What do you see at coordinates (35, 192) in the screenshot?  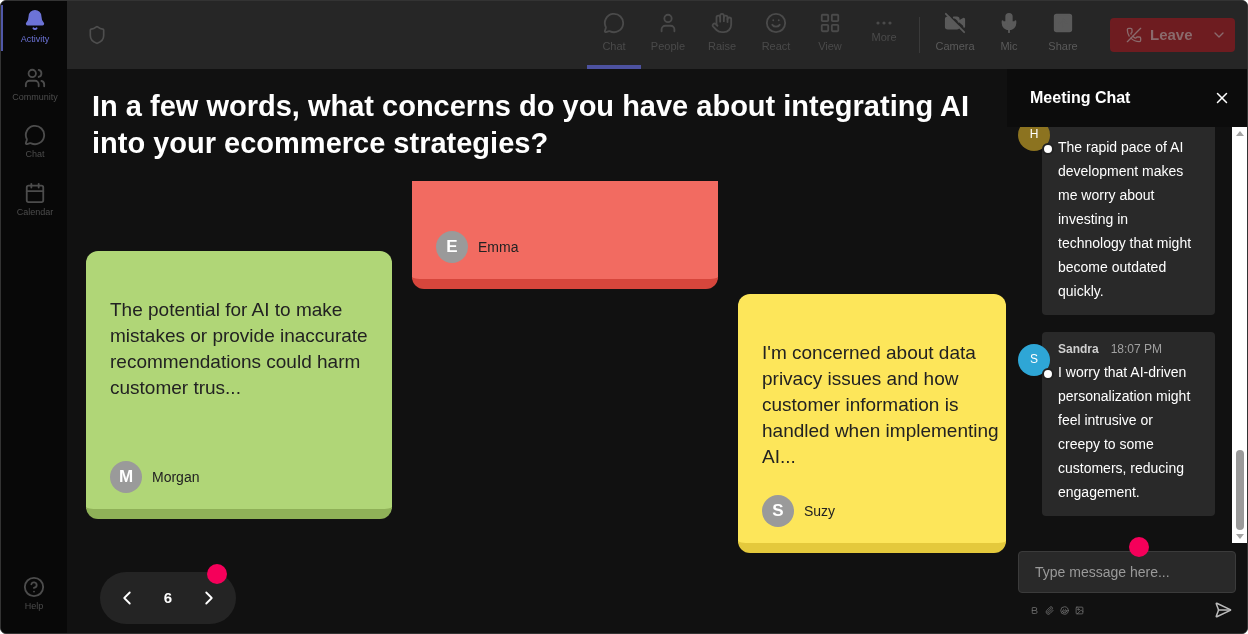 I see `calendar-icon` at bounding box center [35, 192].